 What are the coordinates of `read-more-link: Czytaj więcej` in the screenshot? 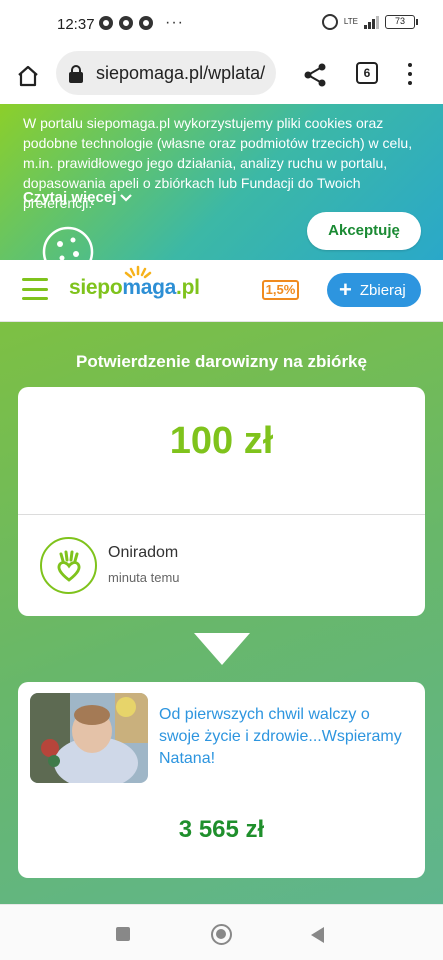 It's located at (78, 197).